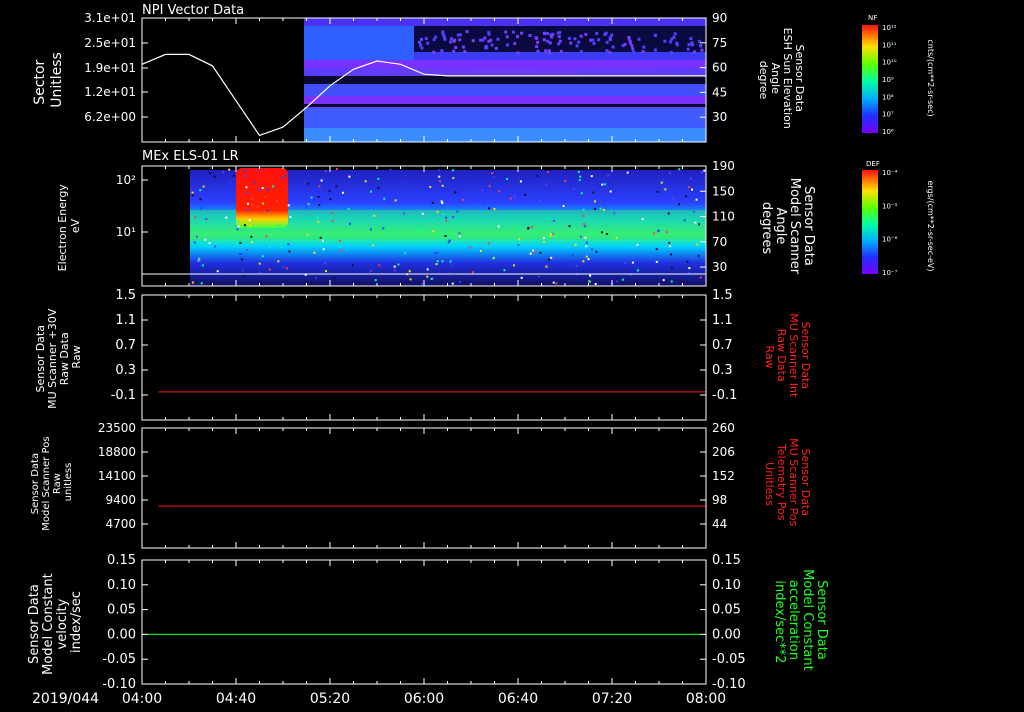 The image size is (1024, 712). I want to click on y-tick-label: 9400, so click(120, 500).